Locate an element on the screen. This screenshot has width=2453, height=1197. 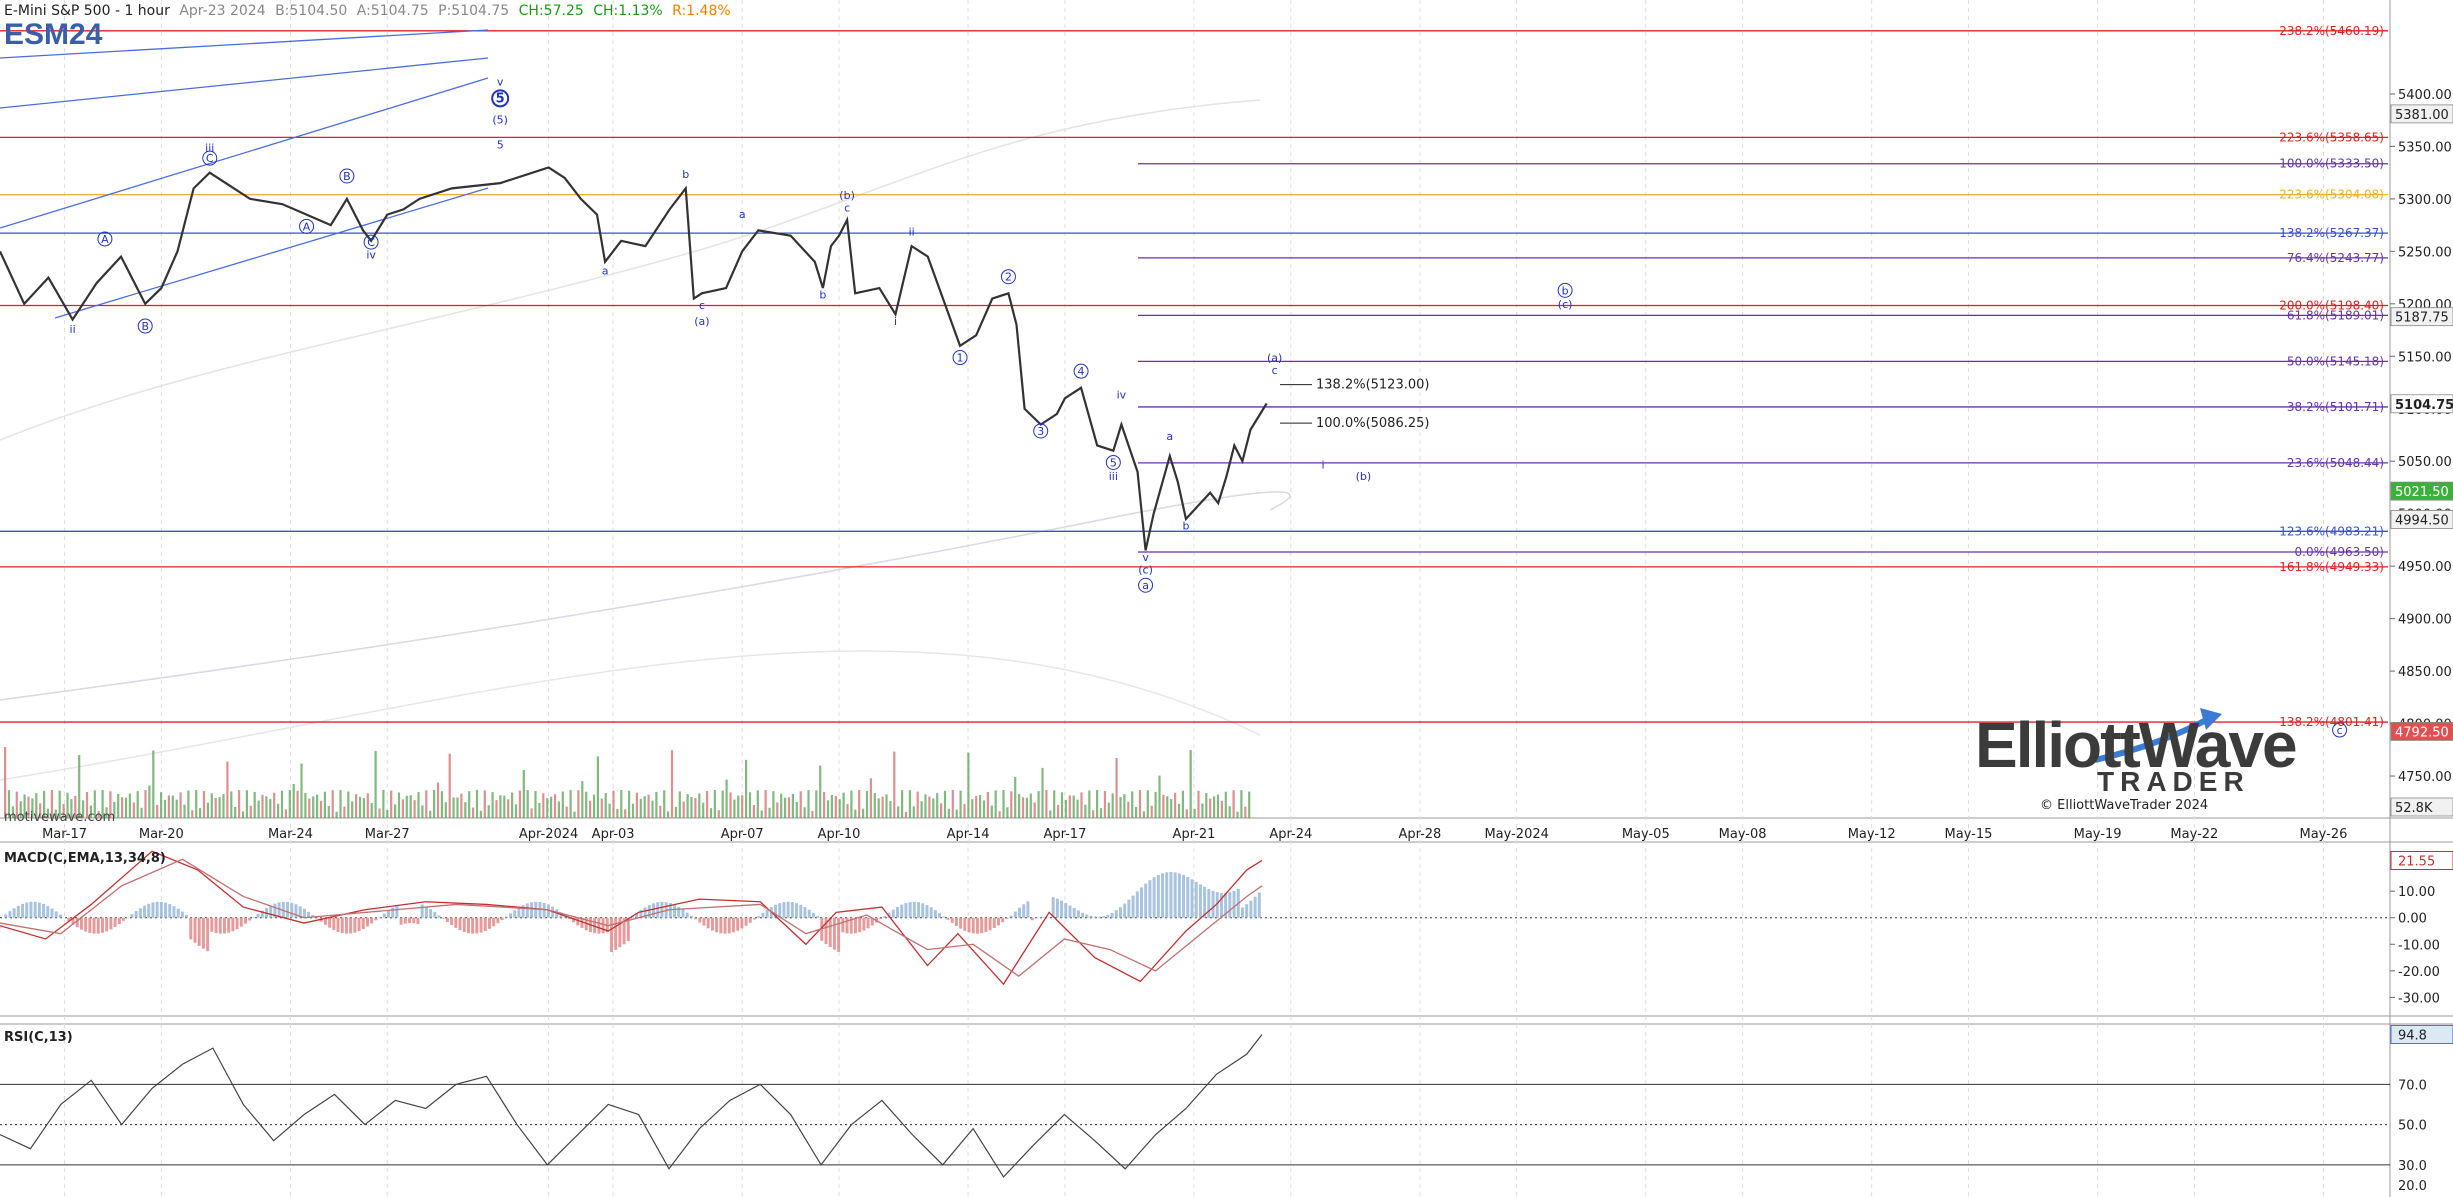
x-tick-label: Mar-17 is located at coordinates (64, 834).